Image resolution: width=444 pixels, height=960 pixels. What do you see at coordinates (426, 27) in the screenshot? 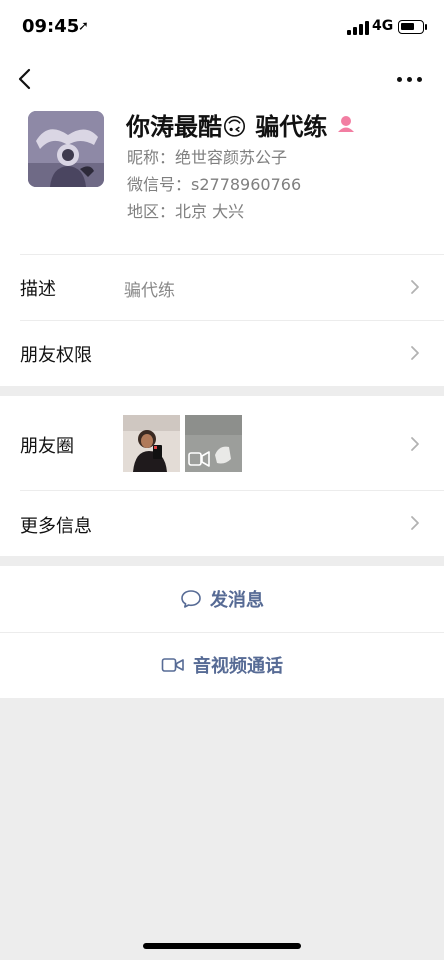
I see `battery-cap` at bounding box center [426, 27].